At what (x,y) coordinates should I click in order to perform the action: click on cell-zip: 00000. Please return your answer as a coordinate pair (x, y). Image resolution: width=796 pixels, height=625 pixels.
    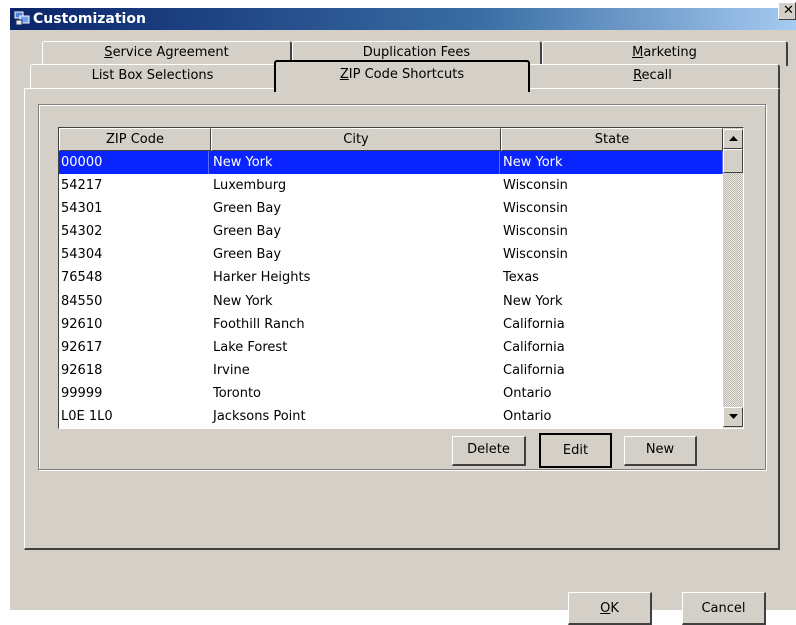
    Looking at the image, I should click on (134, 162).